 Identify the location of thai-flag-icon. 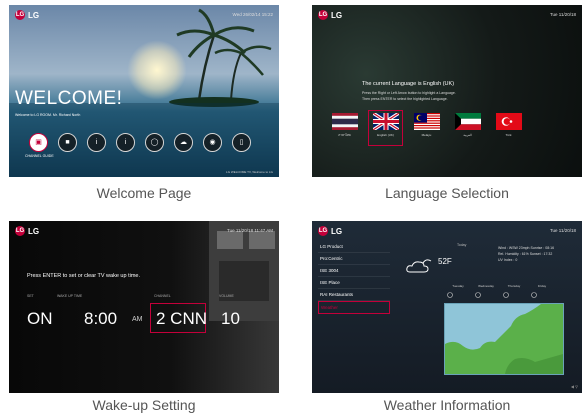
(344, 121).